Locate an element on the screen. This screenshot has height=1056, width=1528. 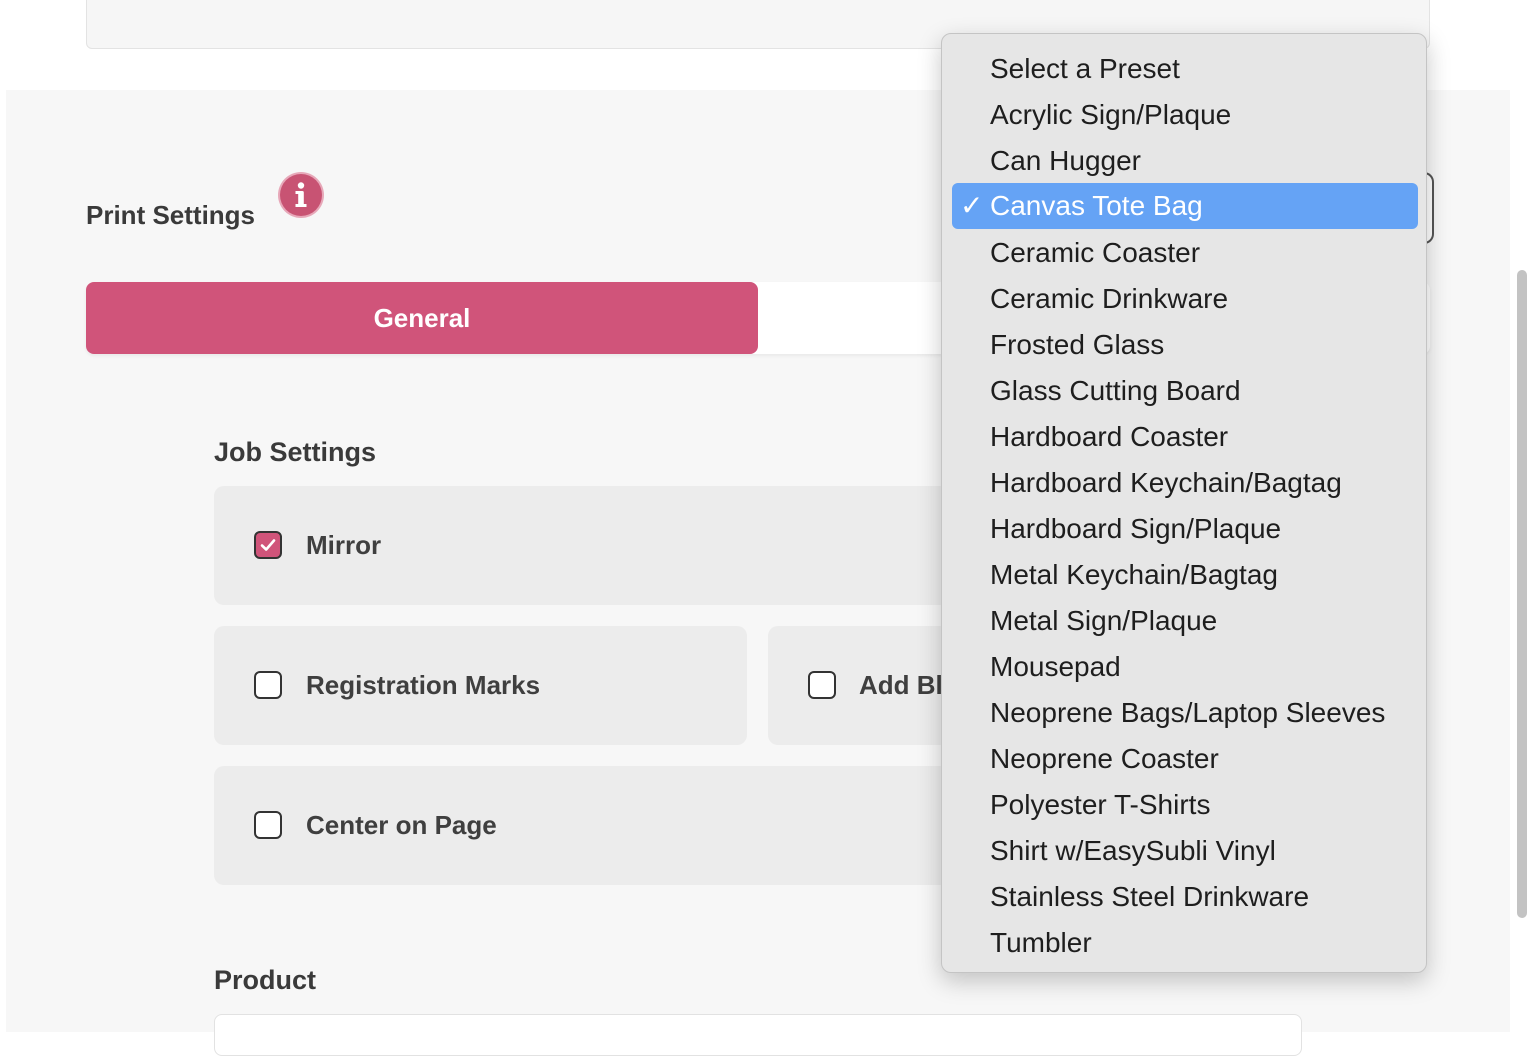
center-on-page-label: Center on Page is located at coordinates (401, 825).